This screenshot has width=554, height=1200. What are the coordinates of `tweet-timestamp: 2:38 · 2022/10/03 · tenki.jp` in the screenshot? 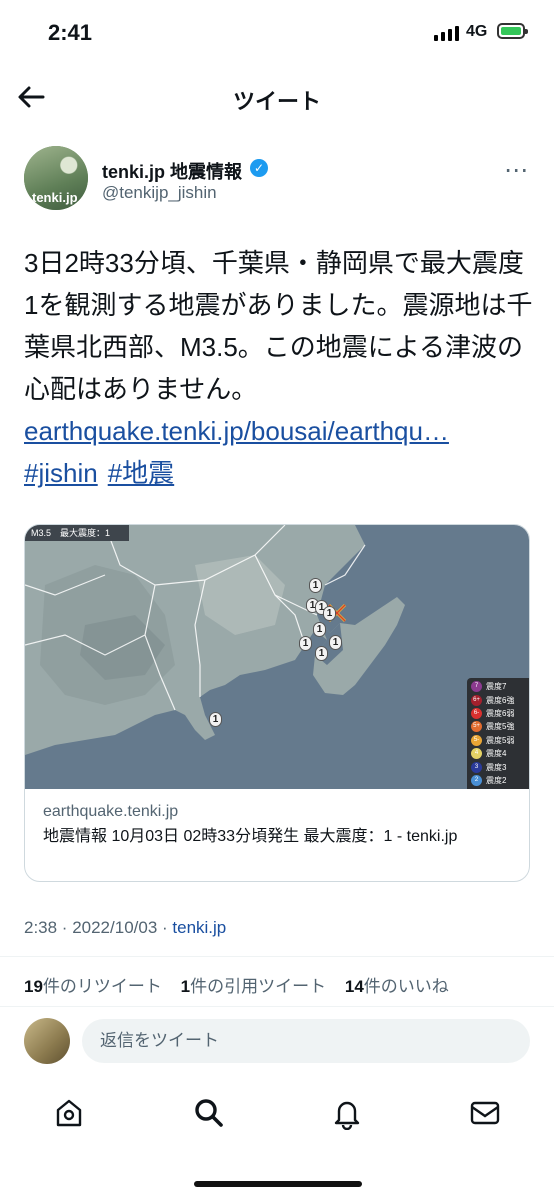 It's located at (125, 928).